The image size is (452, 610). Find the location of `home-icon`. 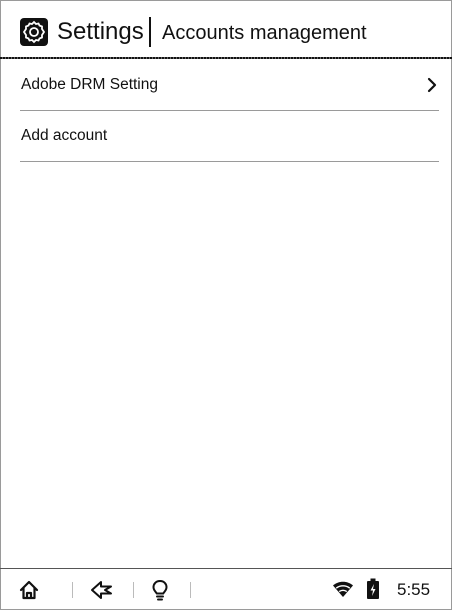

home-icon is located at coordinates (29, 592).